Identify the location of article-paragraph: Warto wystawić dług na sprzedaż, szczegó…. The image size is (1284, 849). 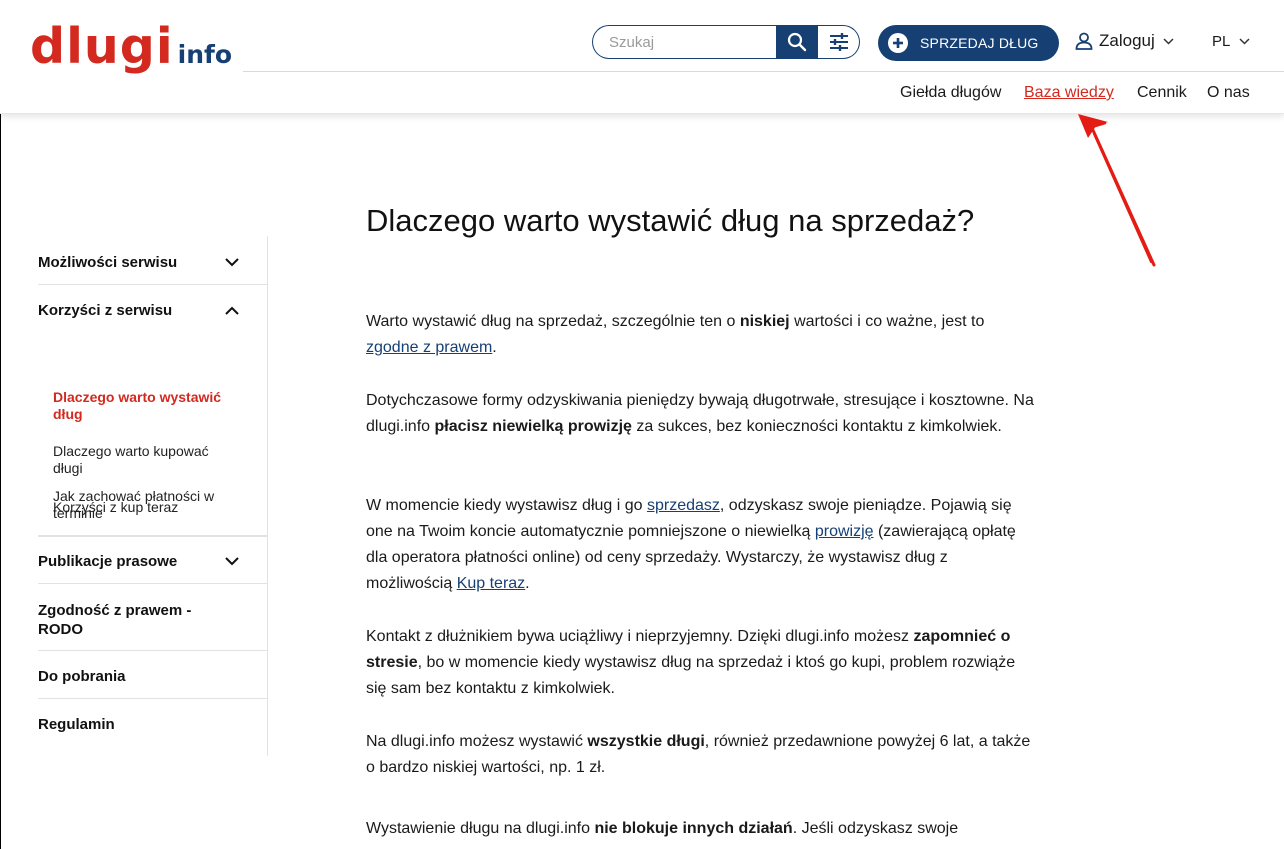
(701, 335).